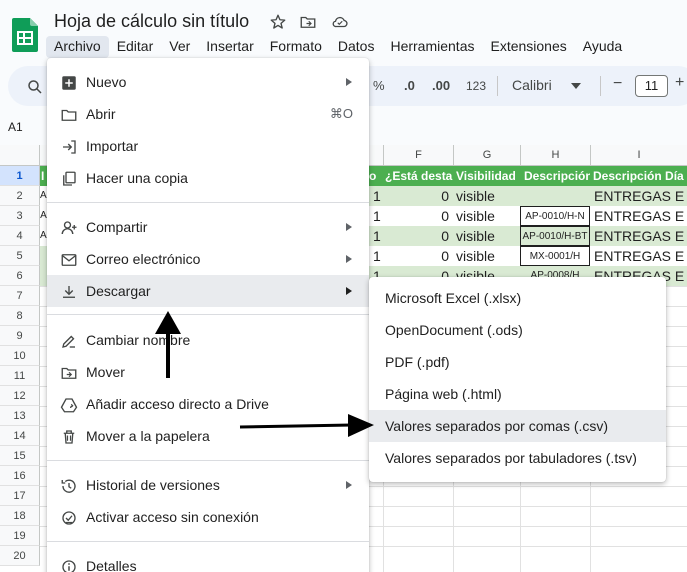 The width and height of the screenshot is (687, 572). Describe the element at coordinates (278, 22) in the screenshot. I see `star-icon` at that location.